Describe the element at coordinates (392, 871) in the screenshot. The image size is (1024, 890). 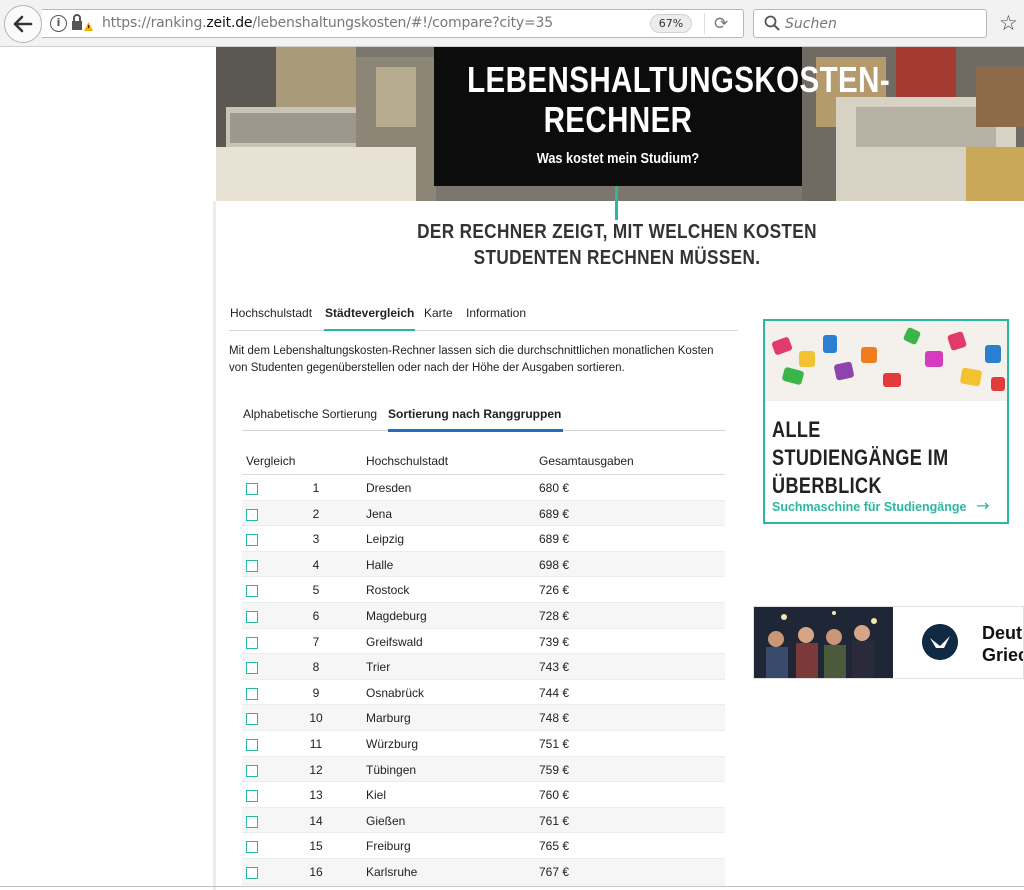
I see `city-cell: Karlsruhe` at that location.